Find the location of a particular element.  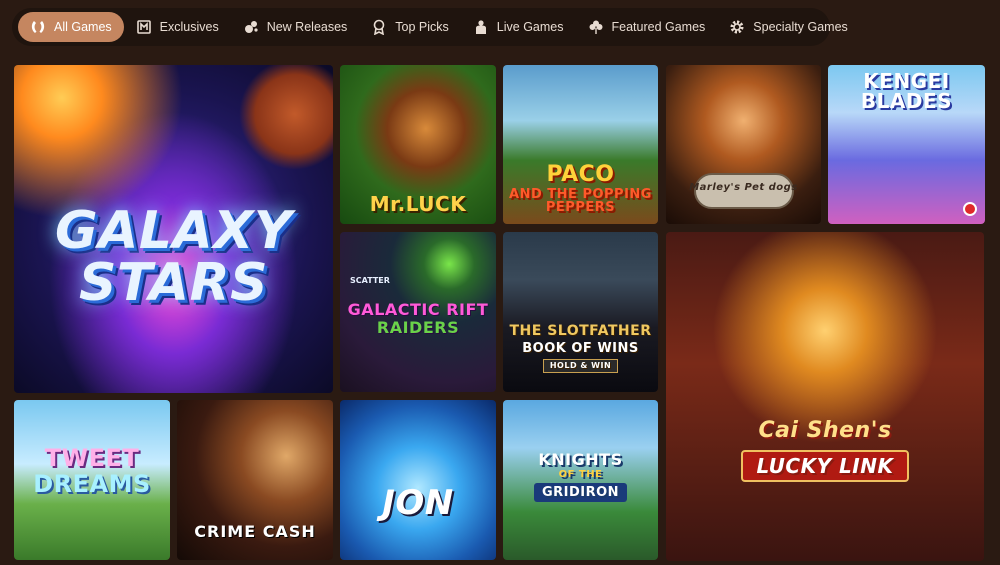

gear-icon is located at coordinates (737, 27).